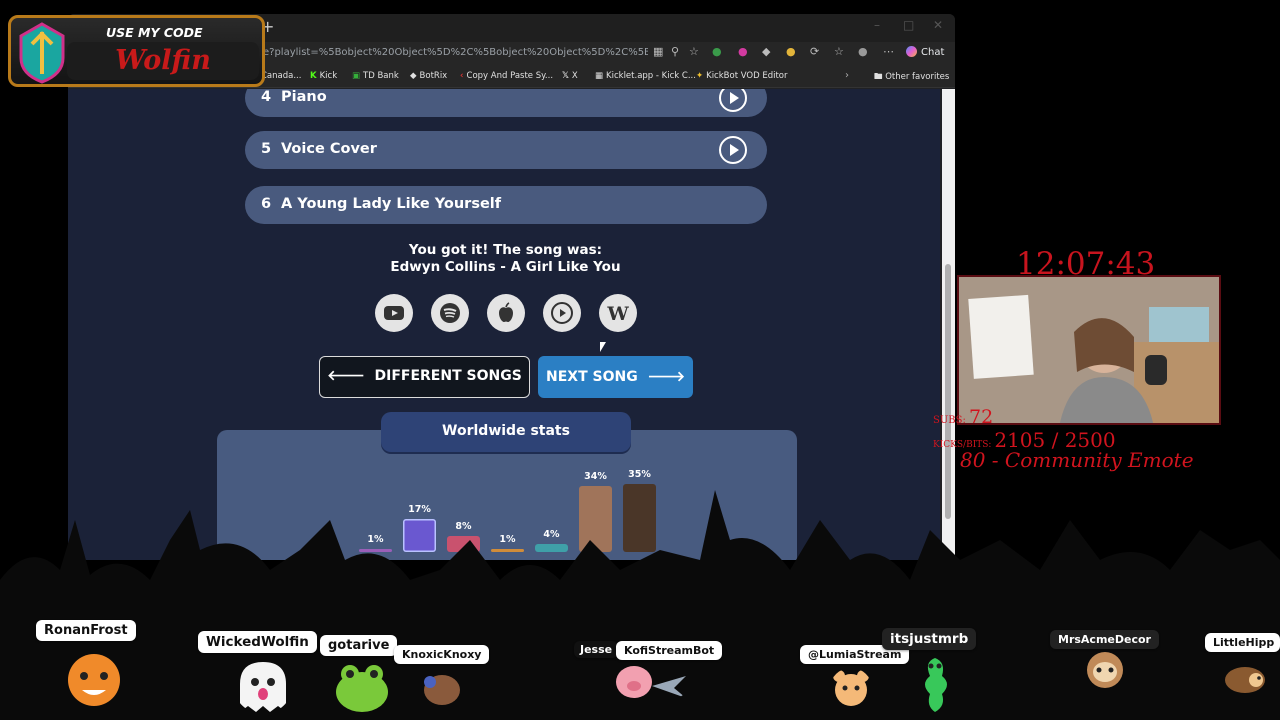 This screenshot has width=1280, height=720. What do you see at coordinates (694, 51) in the screenshot?
I see `favorite-star-icon: ☆` at bounding box center [694, 51].